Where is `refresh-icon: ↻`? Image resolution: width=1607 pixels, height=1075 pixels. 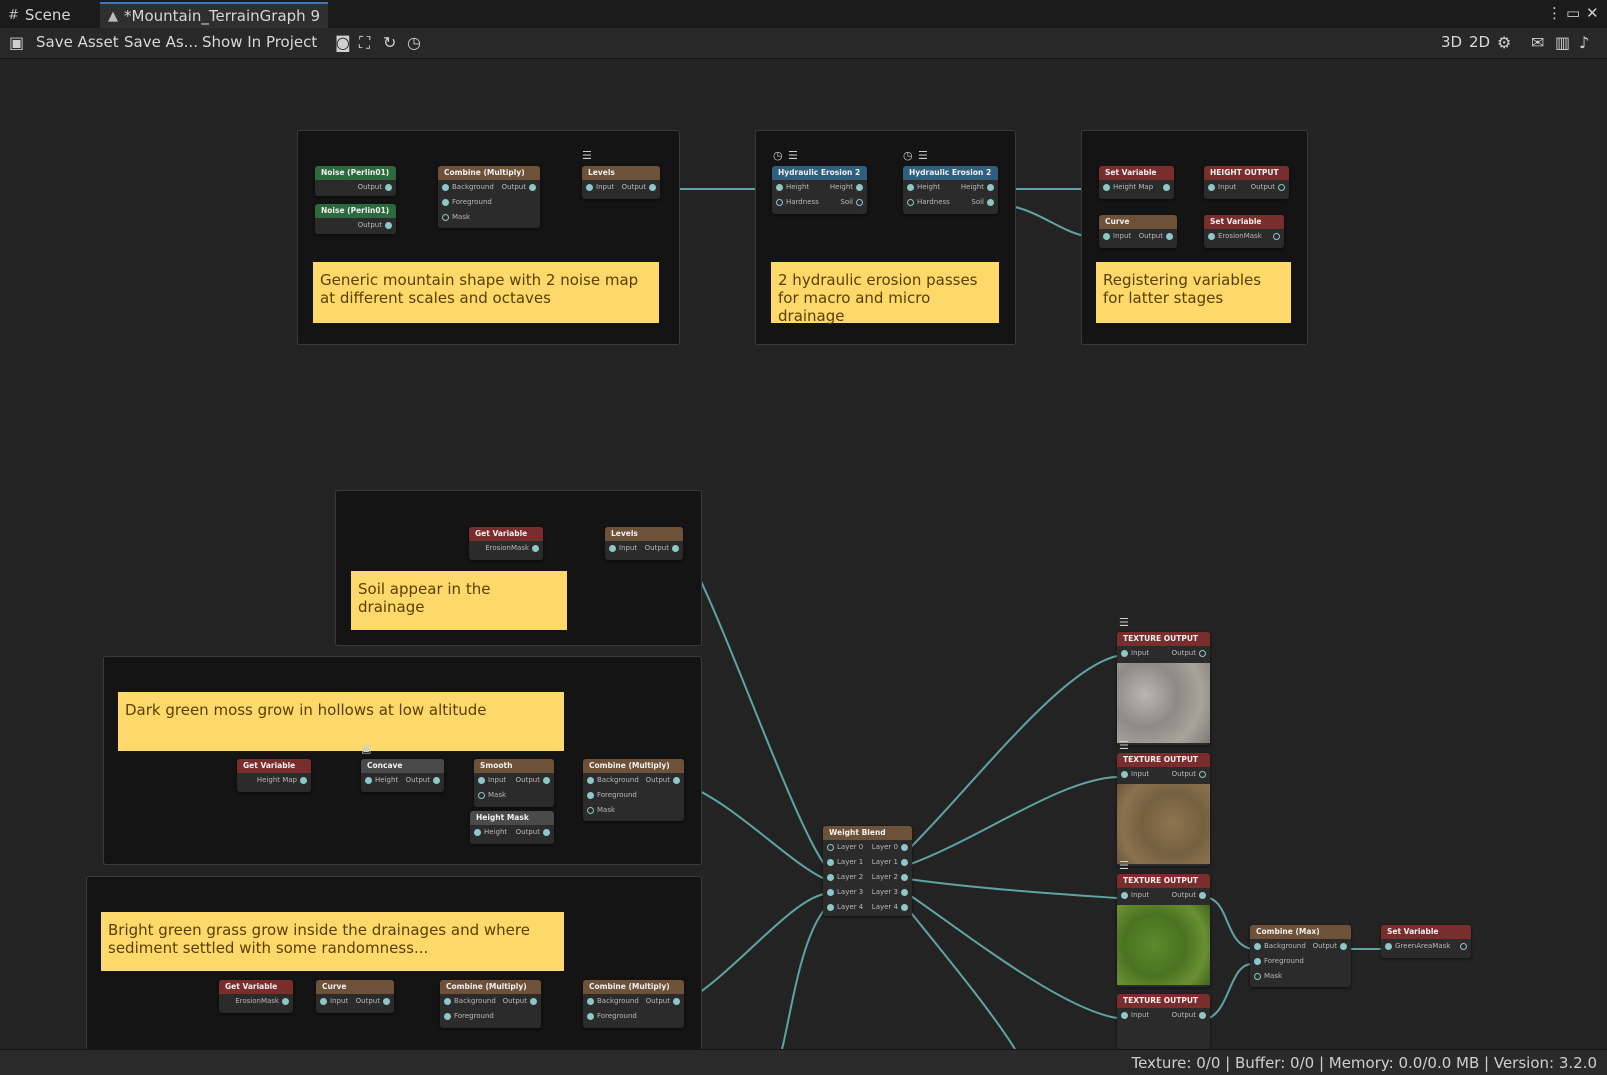 refresh-icon: ↻ is located at coordinates (389, 42).